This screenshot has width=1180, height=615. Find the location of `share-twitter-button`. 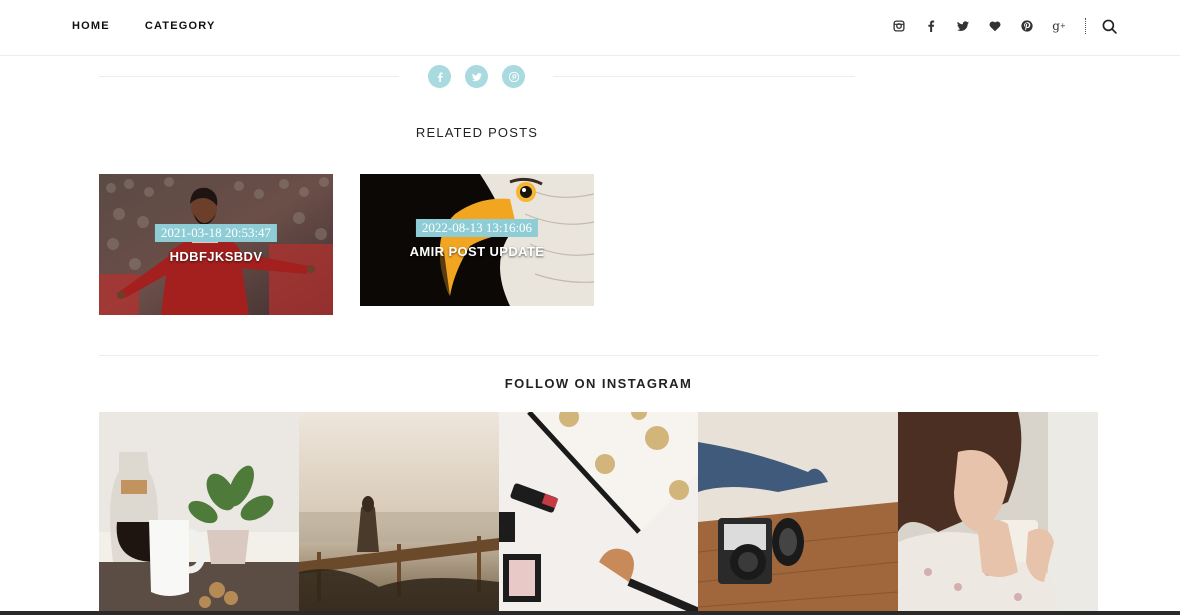

share-twitter-button is located at coordinates (476, 76).